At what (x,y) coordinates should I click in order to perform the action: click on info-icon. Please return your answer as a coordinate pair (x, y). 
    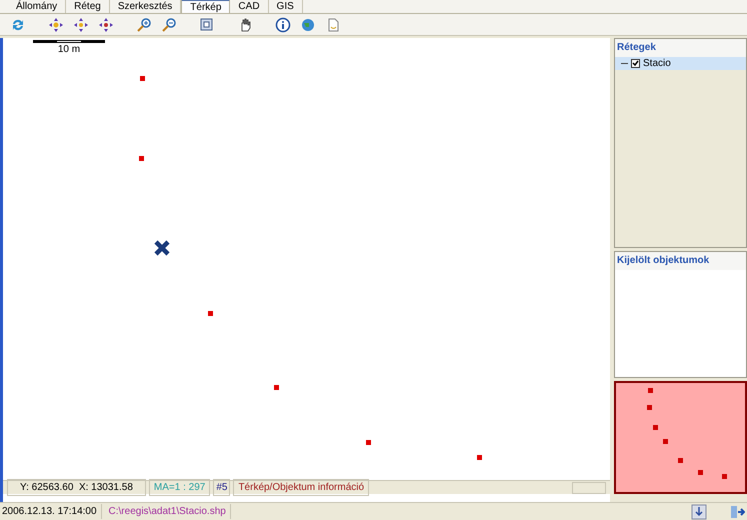
    Looking at the image, I should click on (283, 24).